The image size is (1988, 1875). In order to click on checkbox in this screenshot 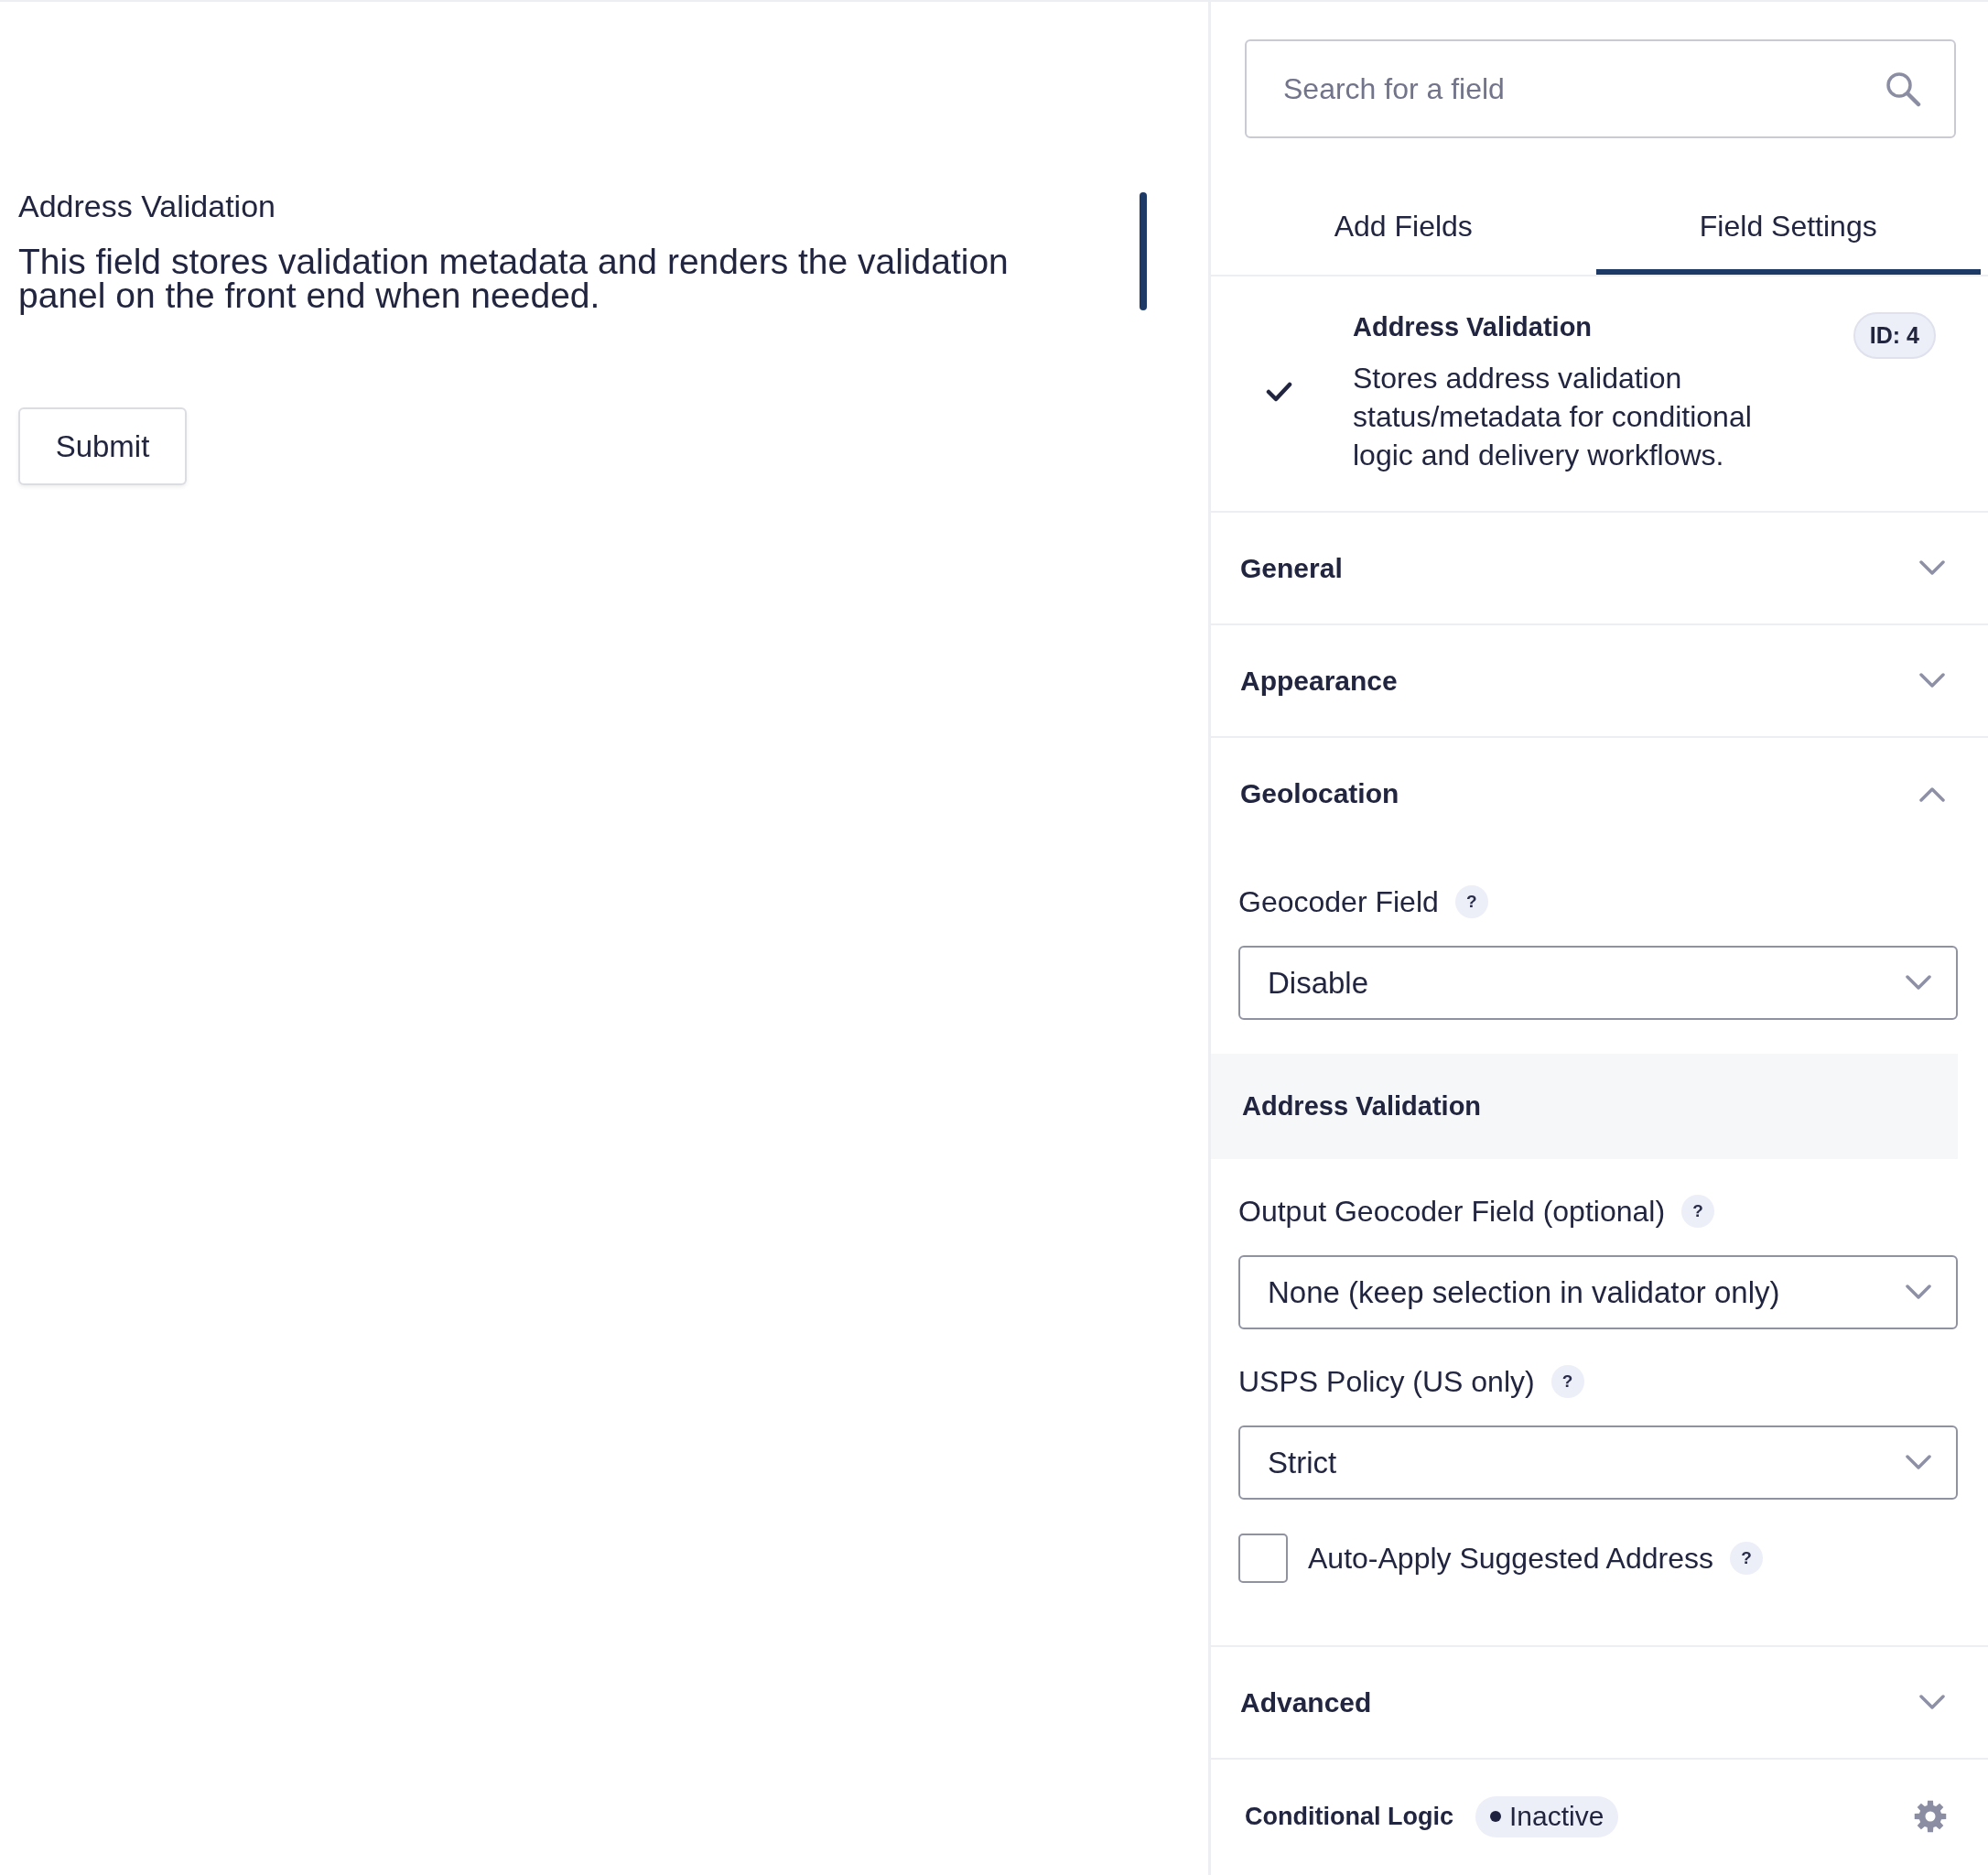, I will do `click(1263, 1558)`.